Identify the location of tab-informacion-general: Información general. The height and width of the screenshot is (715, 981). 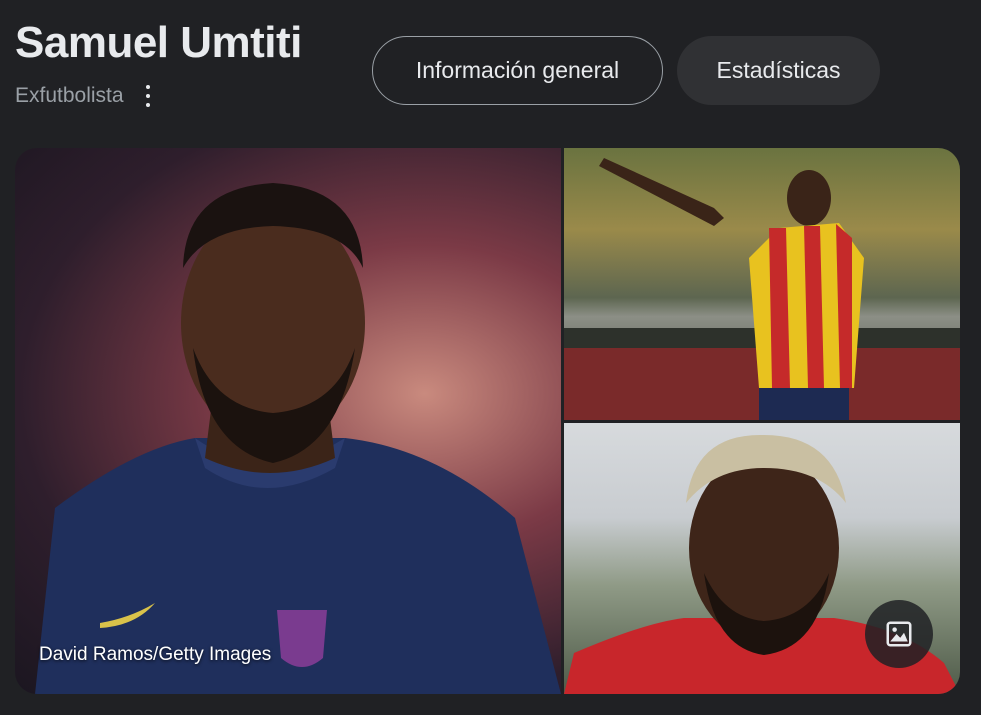
(517, 70).